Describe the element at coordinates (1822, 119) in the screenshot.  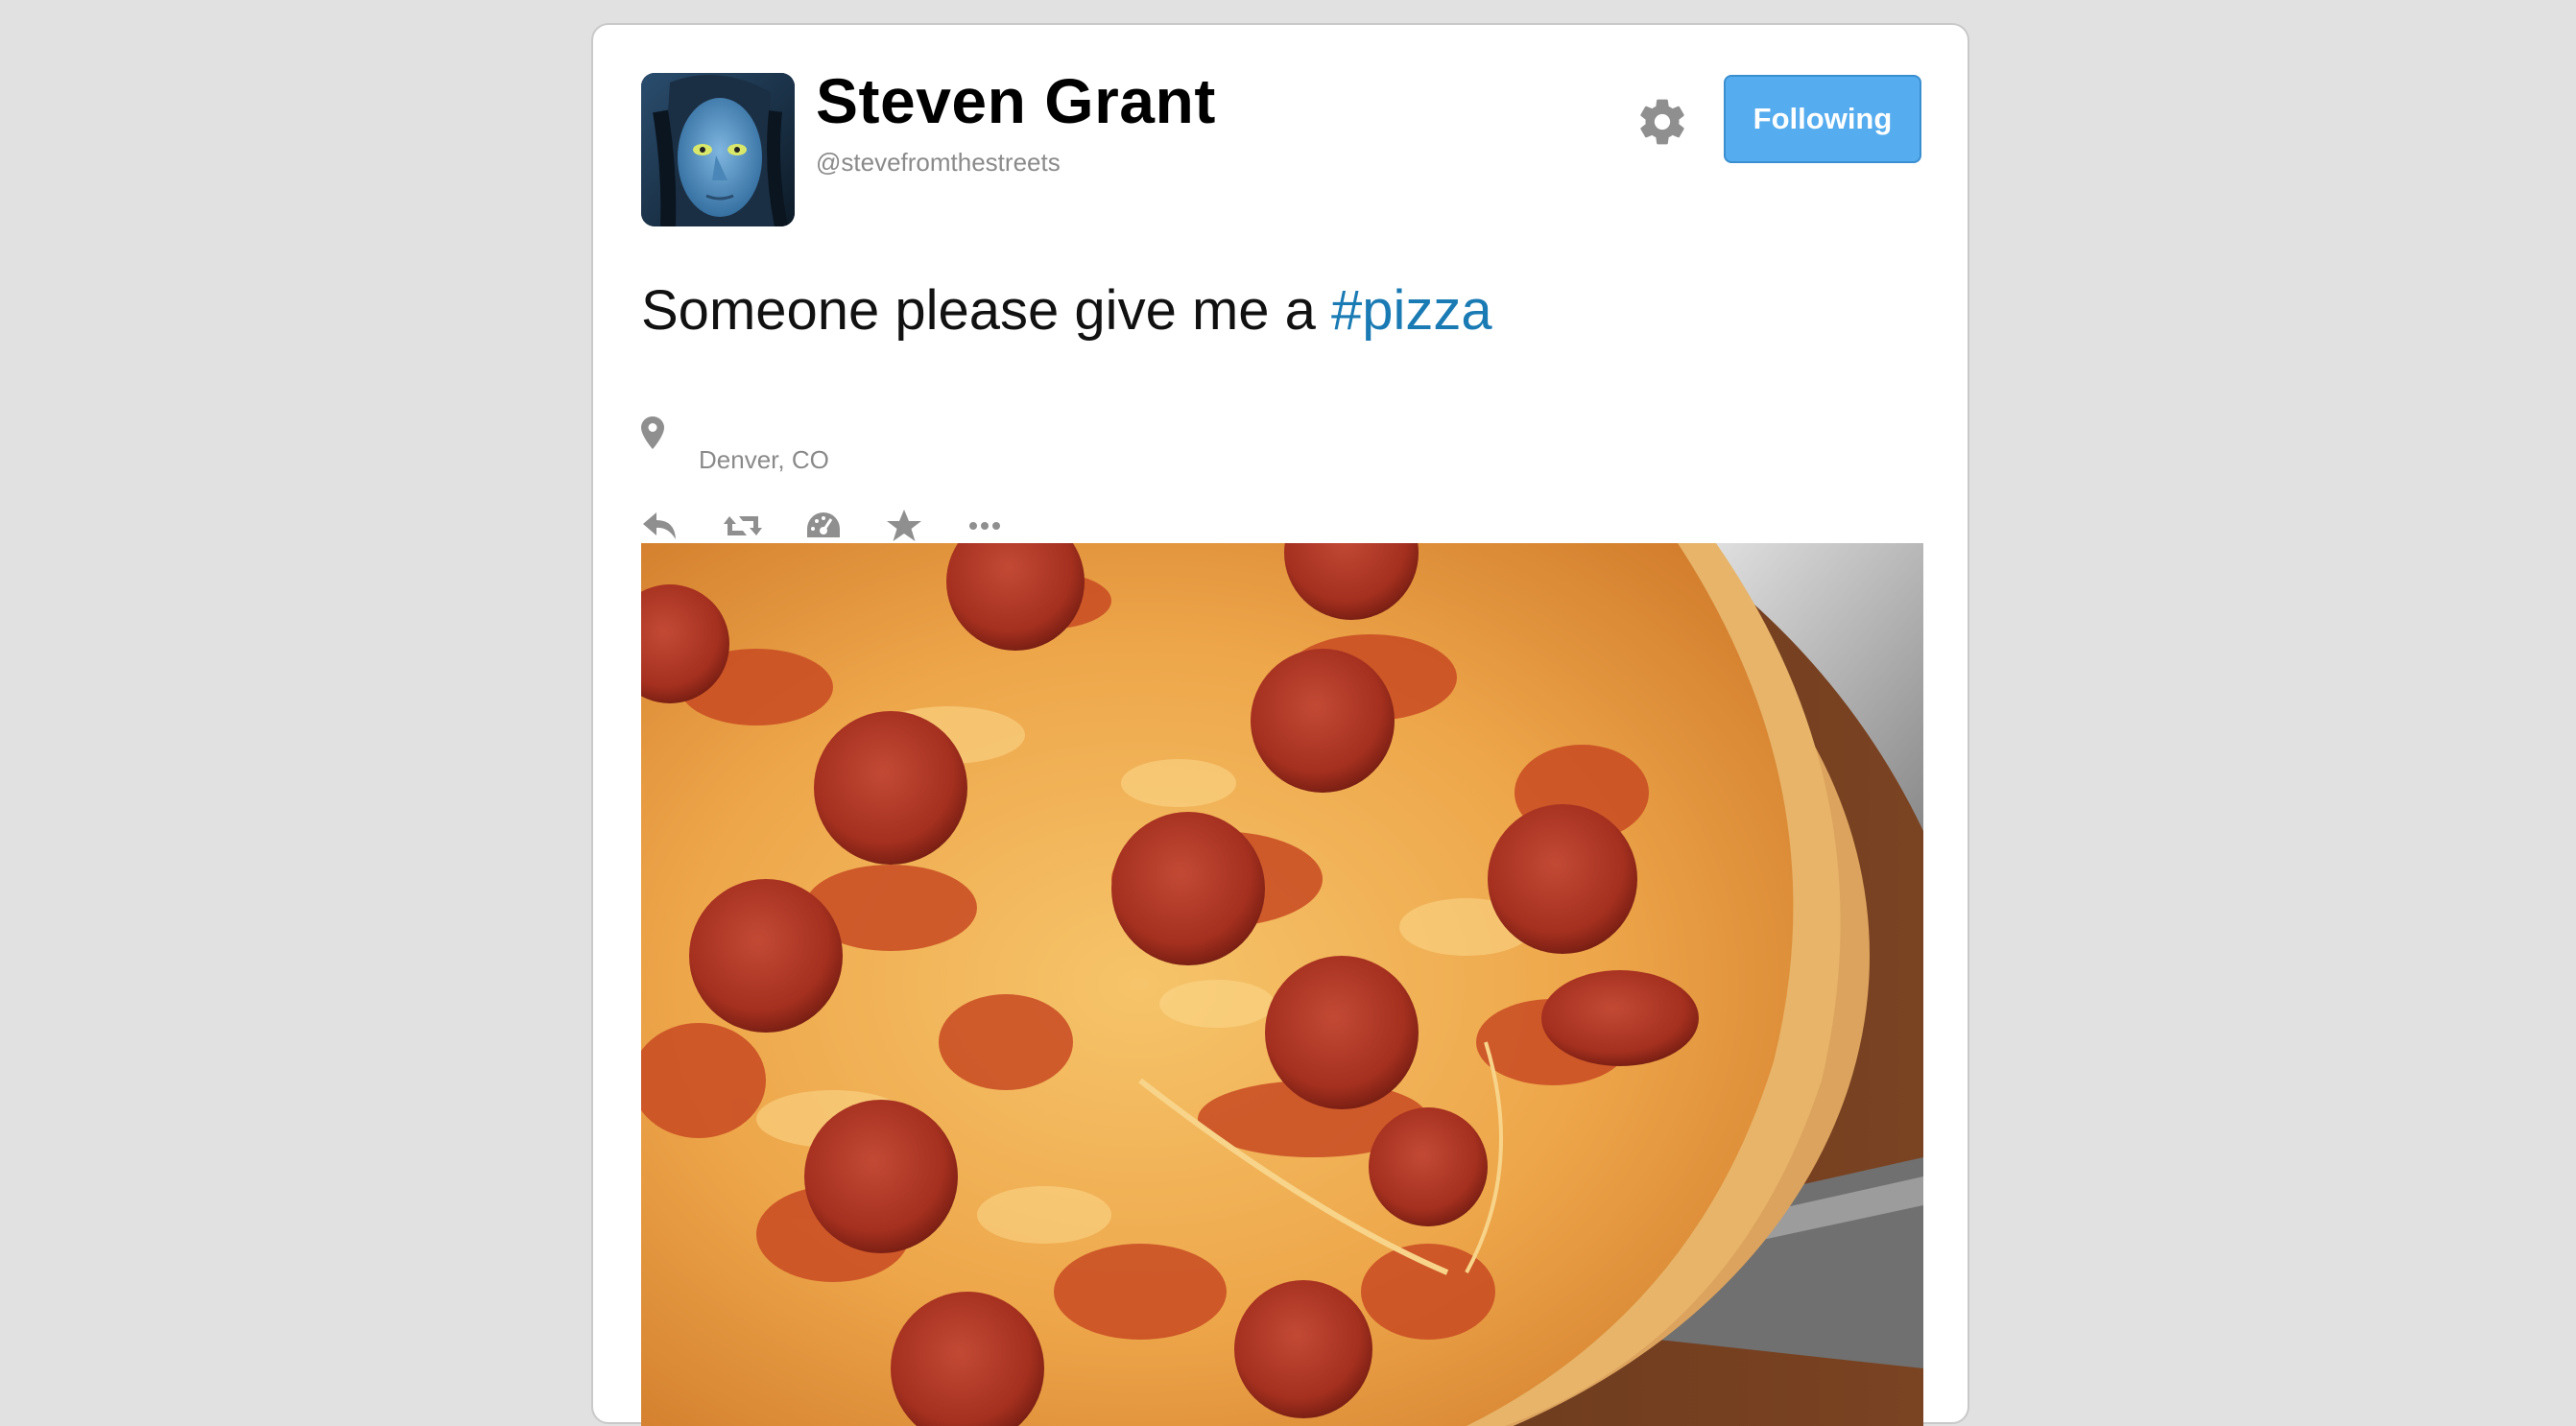
I see `following-button: Following` at that location.